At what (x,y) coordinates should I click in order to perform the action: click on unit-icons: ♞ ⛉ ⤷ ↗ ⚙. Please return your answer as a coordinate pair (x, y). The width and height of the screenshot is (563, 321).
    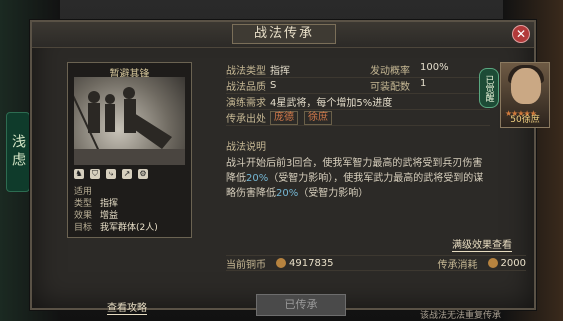
    Looking at the image, I should click on (111, 174).